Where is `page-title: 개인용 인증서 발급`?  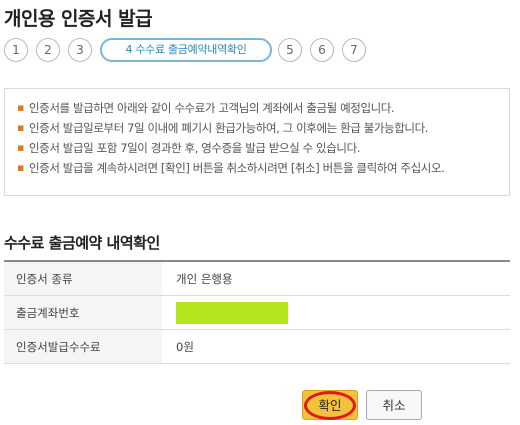
page-title: 개인용 인증서 발급 is located at coordinates (78, 19).